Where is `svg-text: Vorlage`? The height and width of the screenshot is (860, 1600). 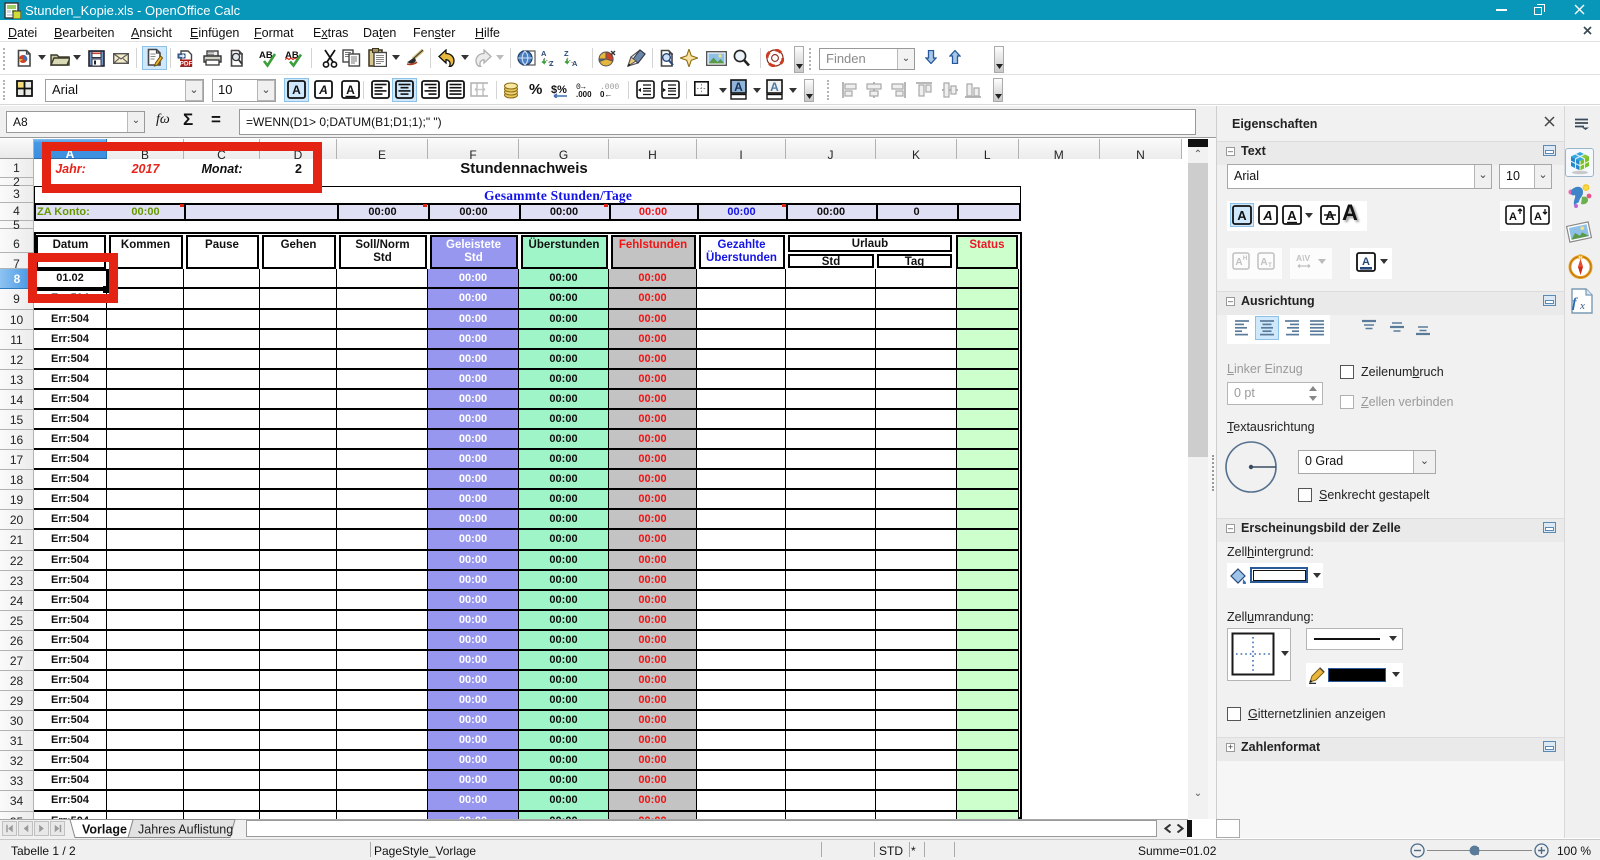 svg-text: Vorlage is located at coordinates (104, 830).